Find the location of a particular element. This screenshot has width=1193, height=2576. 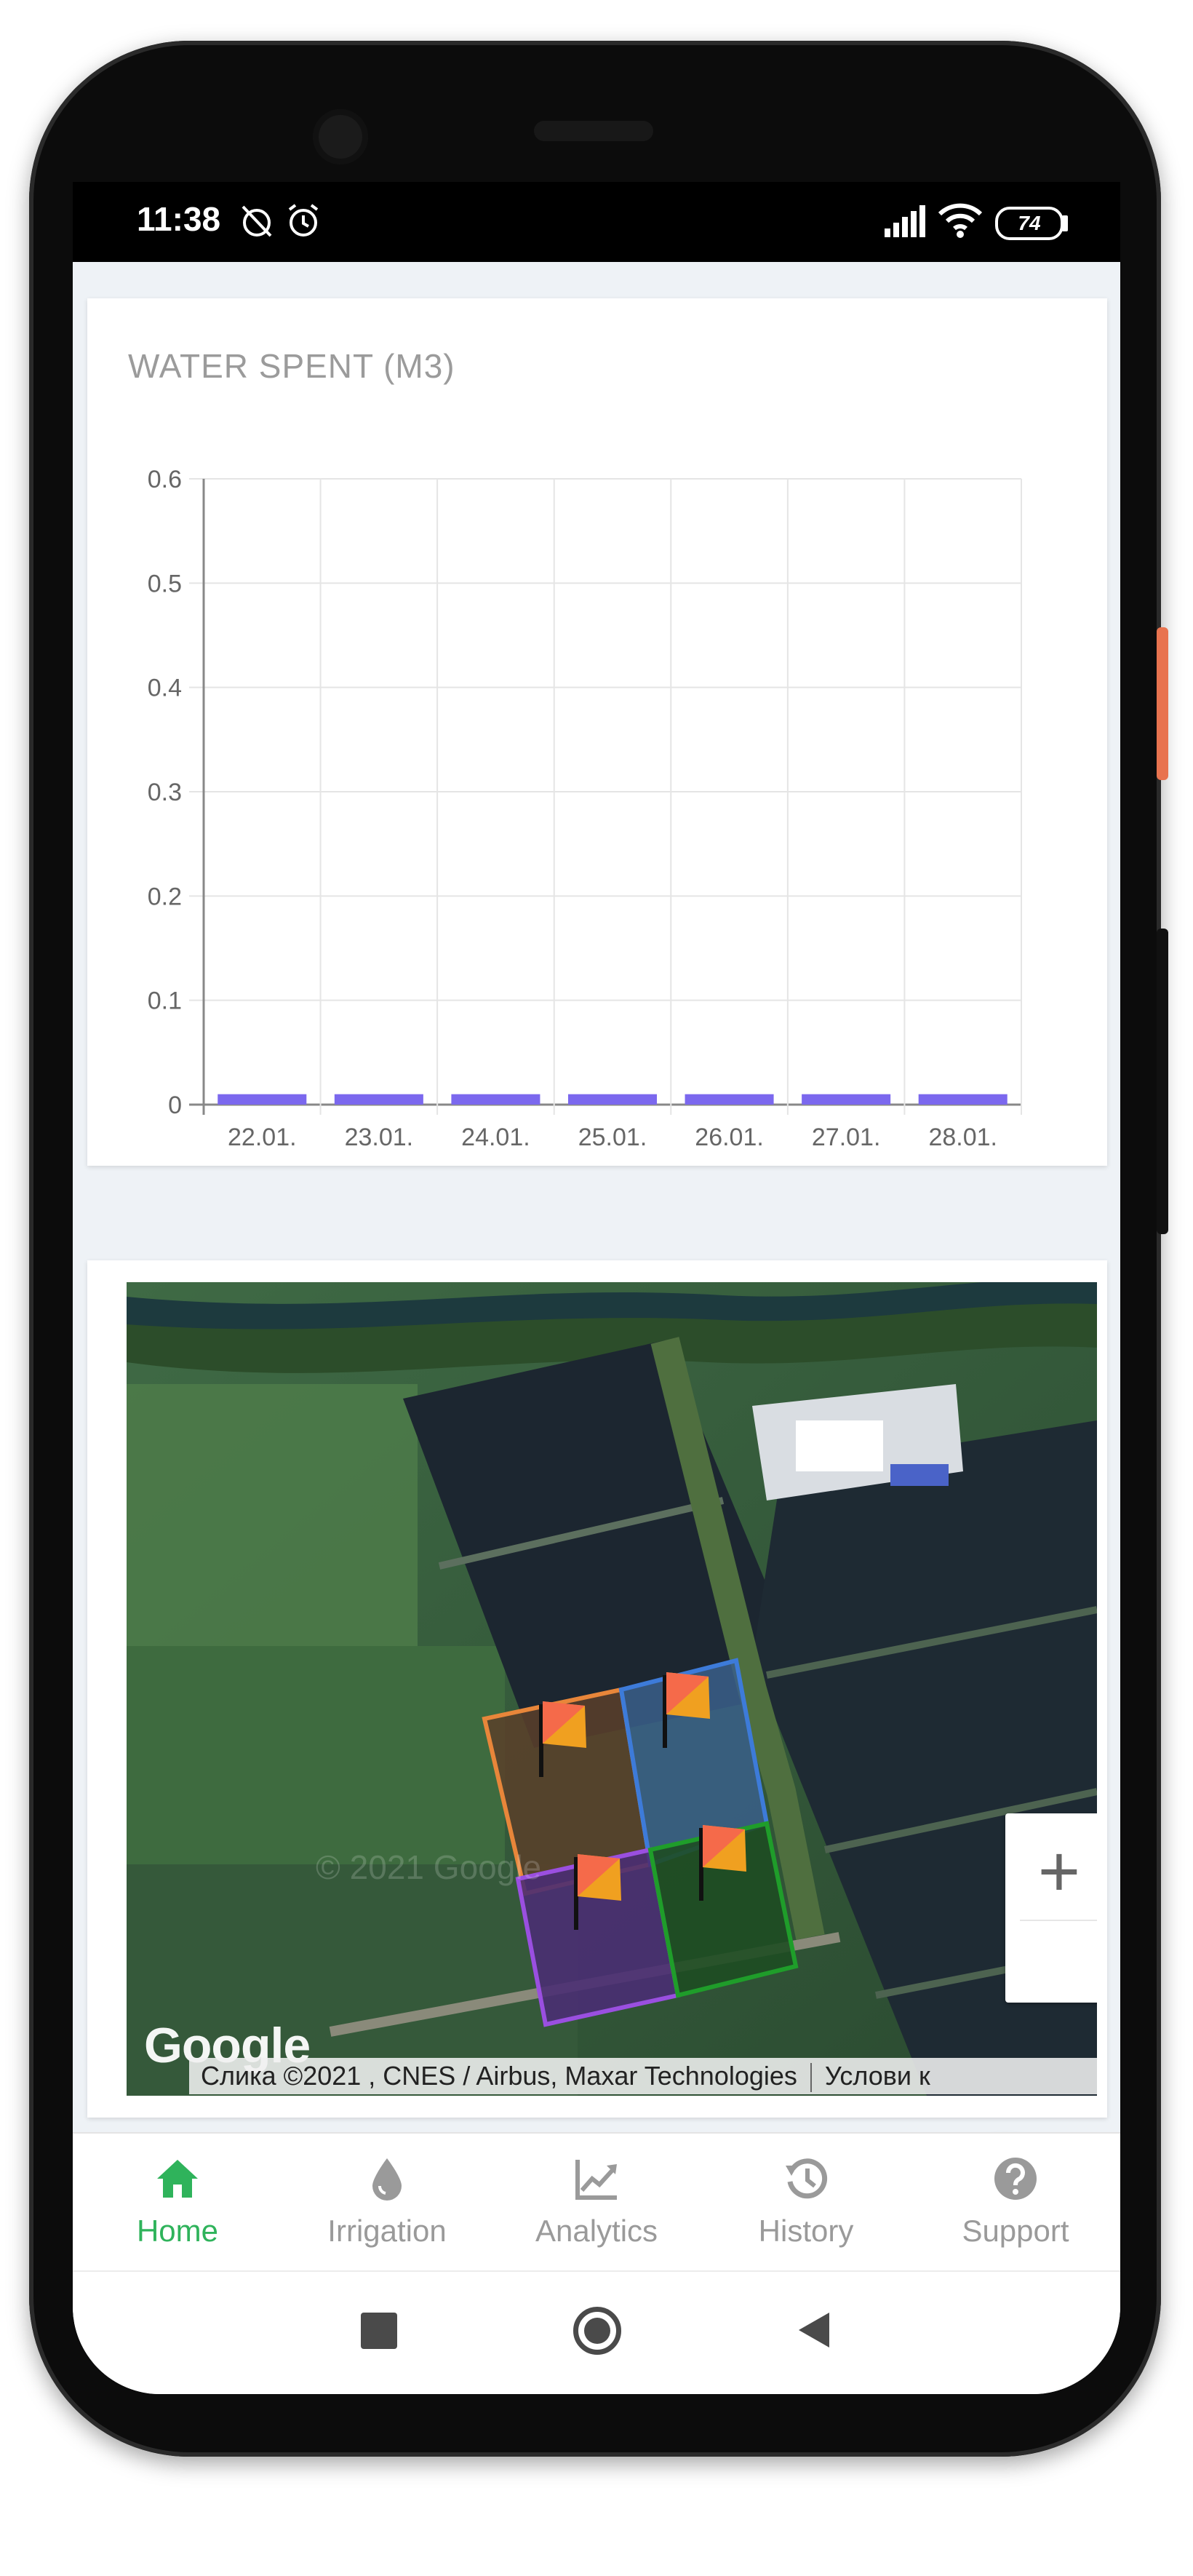

history-icon is located at coordinates (807, 2178).